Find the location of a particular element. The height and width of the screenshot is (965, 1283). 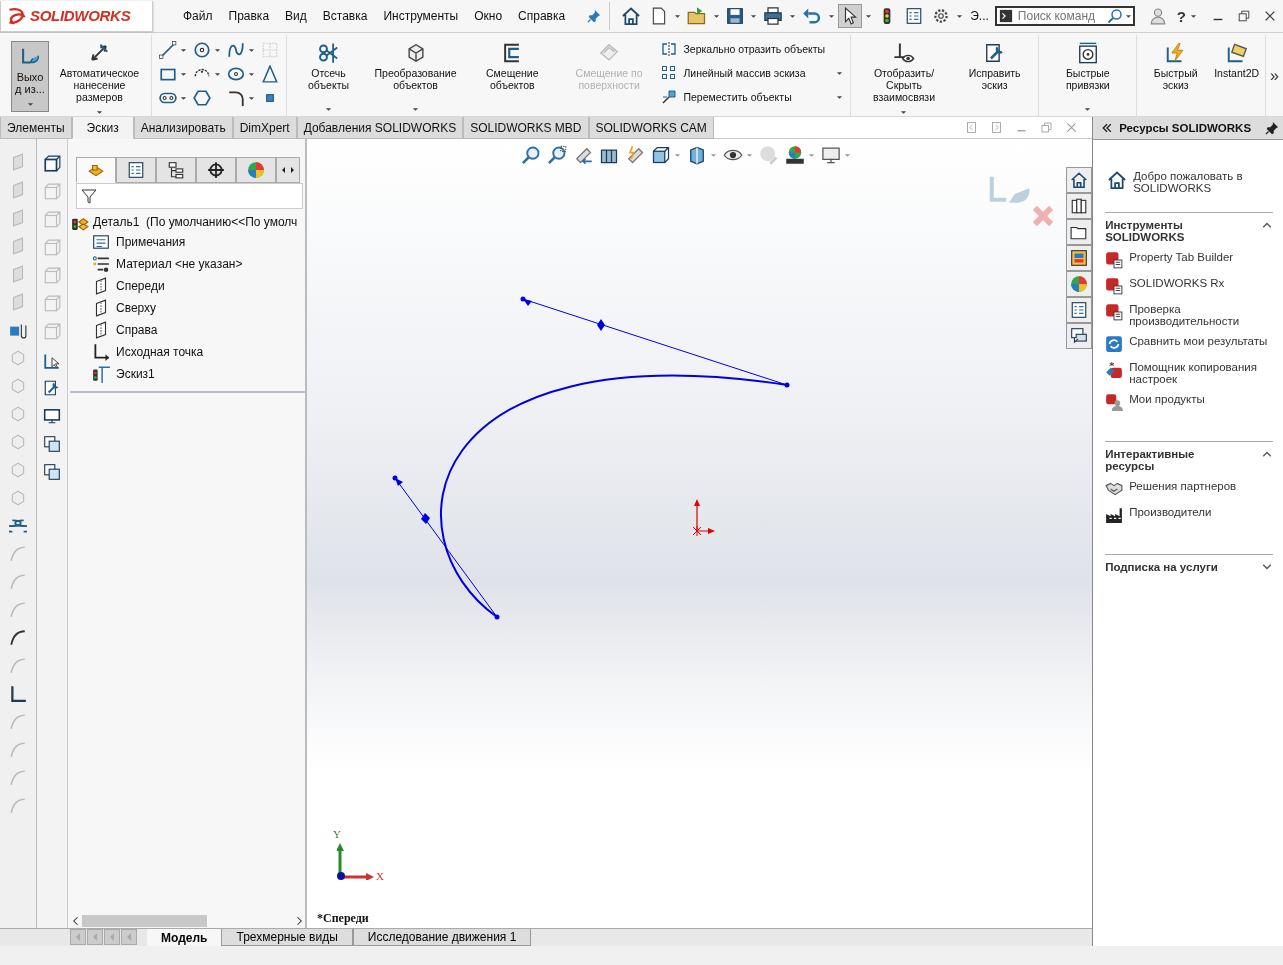

command-tab: Добавления SOLIDWORKS is located at coordinates (380, 128).